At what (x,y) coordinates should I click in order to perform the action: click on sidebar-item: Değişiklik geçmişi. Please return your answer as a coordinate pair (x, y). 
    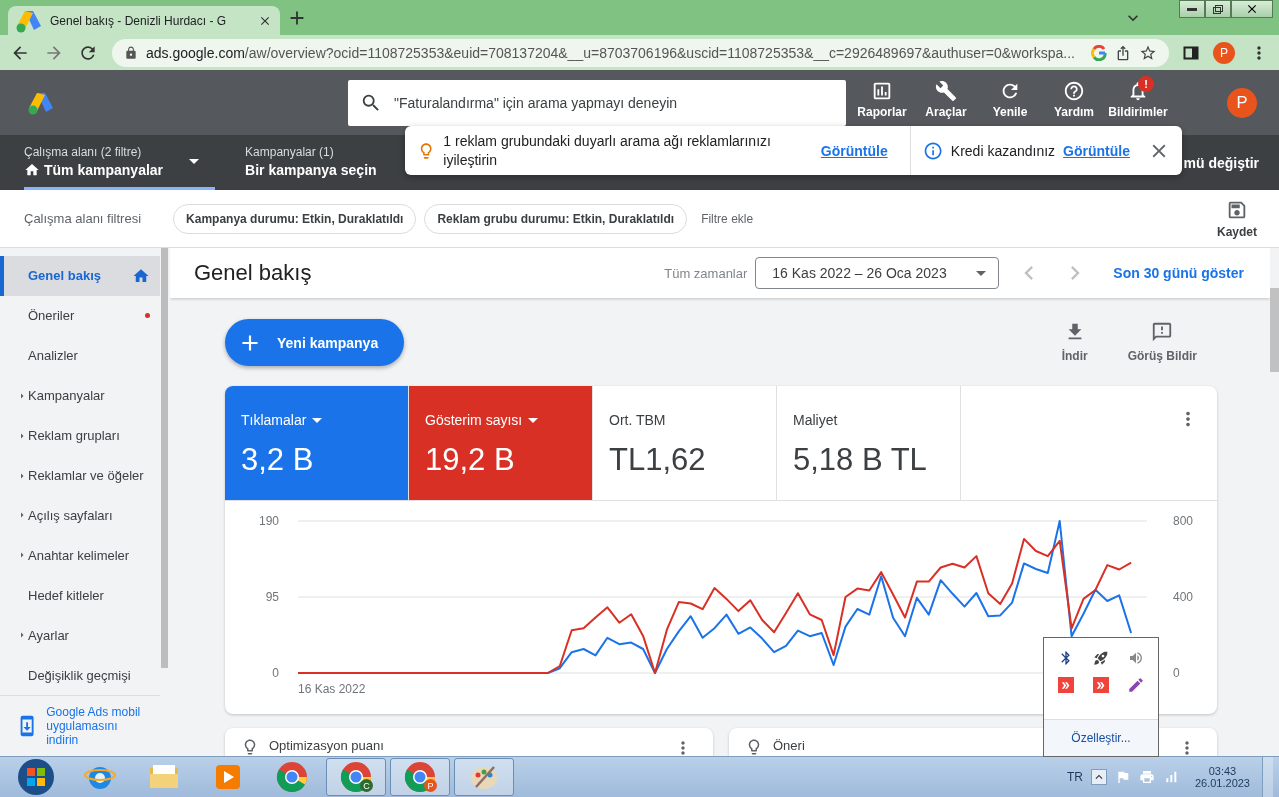
    Looking at the image, I should click on (80, 675).